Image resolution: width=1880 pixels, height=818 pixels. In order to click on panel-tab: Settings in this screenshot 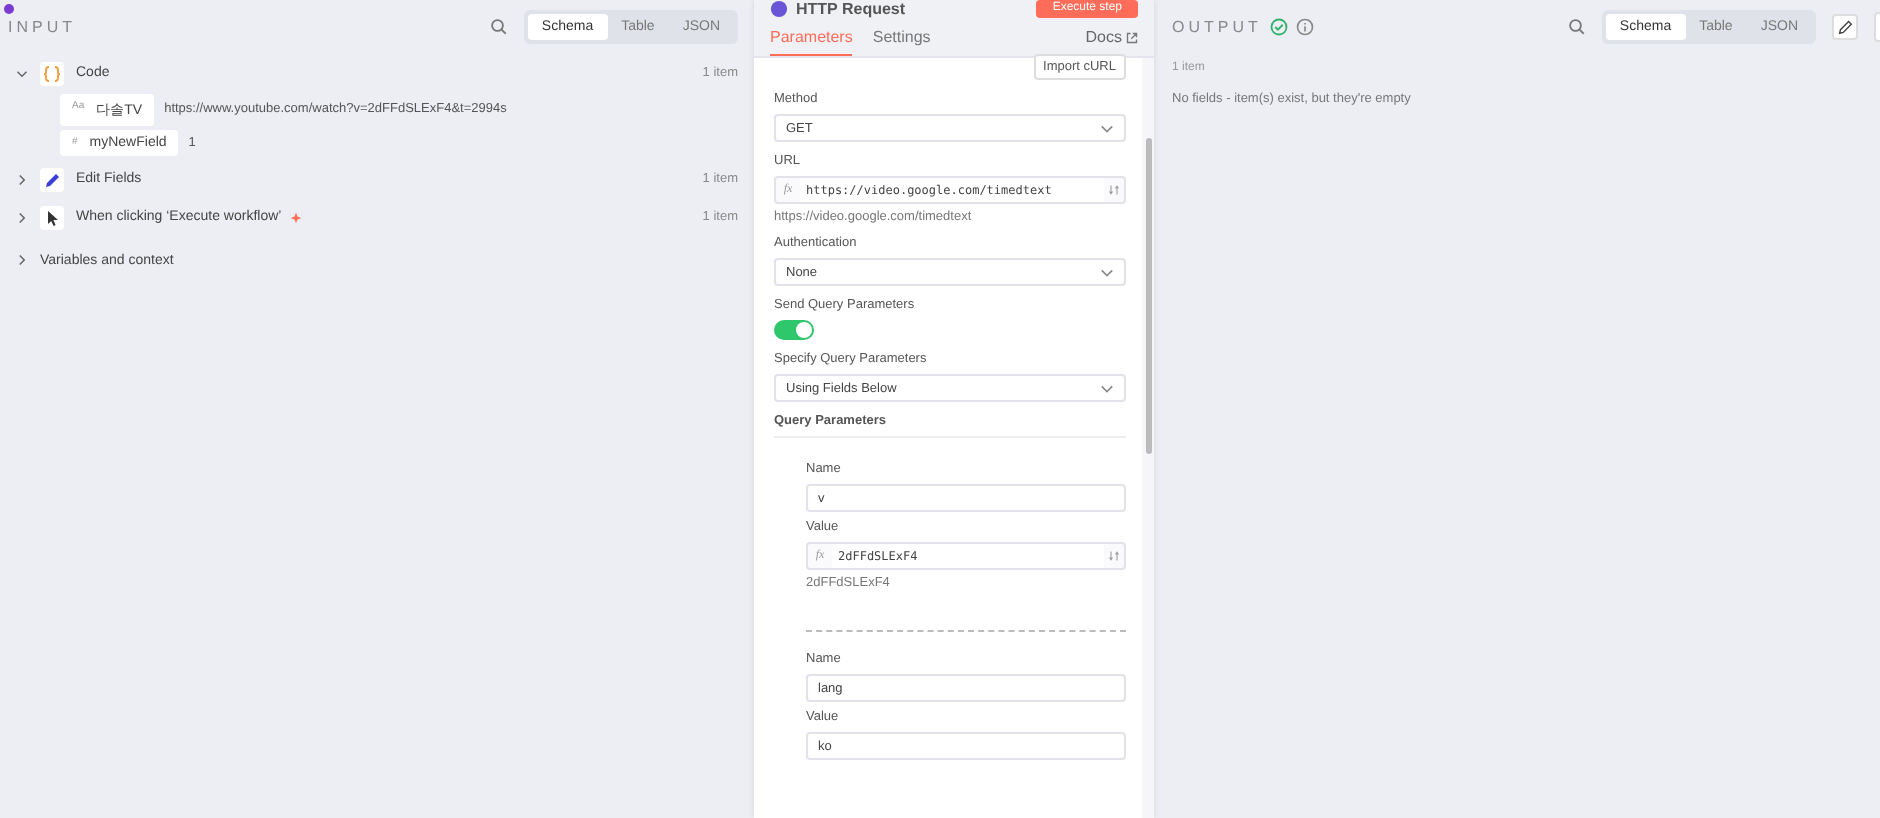, I will do `click(901, 37)`.